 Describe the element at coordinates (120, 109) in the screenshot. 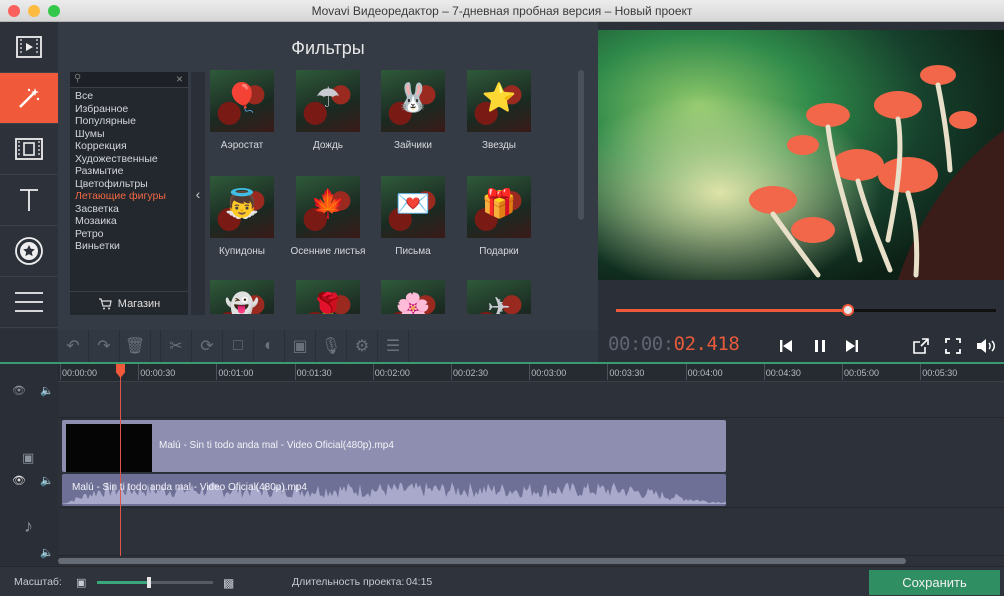

I see `category-item: Избранное` at that location.